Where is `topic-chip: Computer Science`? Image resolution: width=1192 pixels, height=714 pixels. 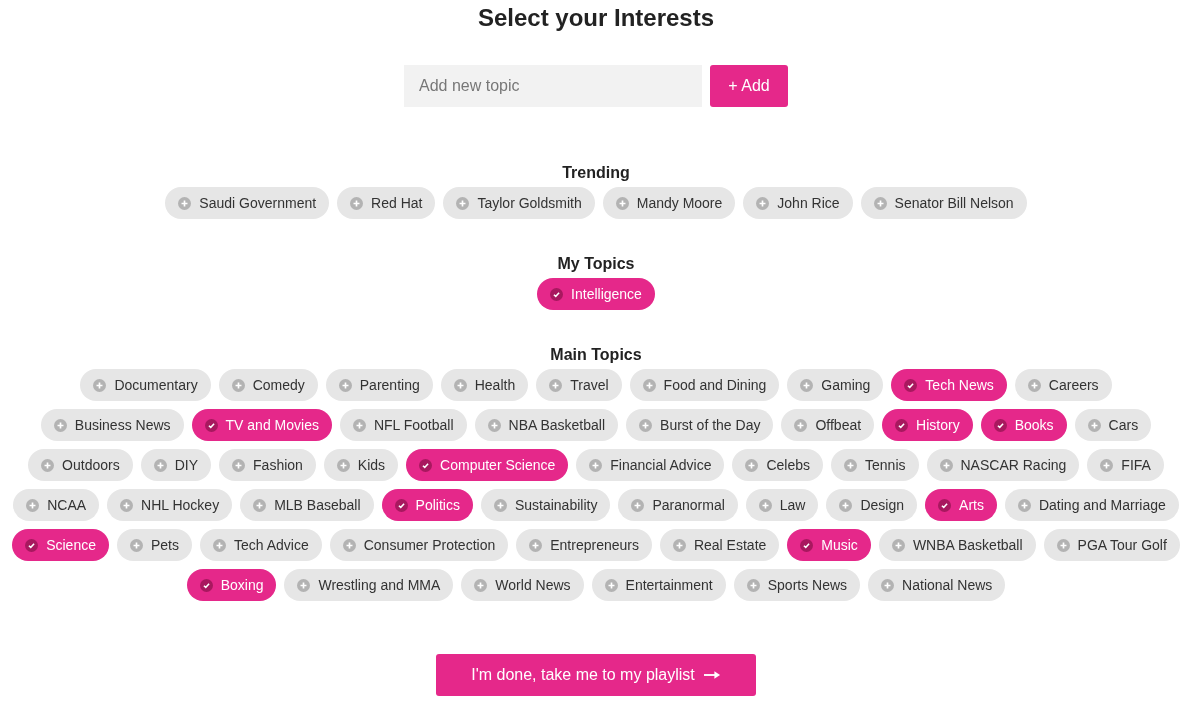
topic-chip: Computer Science is located at coordinates (487, 465).